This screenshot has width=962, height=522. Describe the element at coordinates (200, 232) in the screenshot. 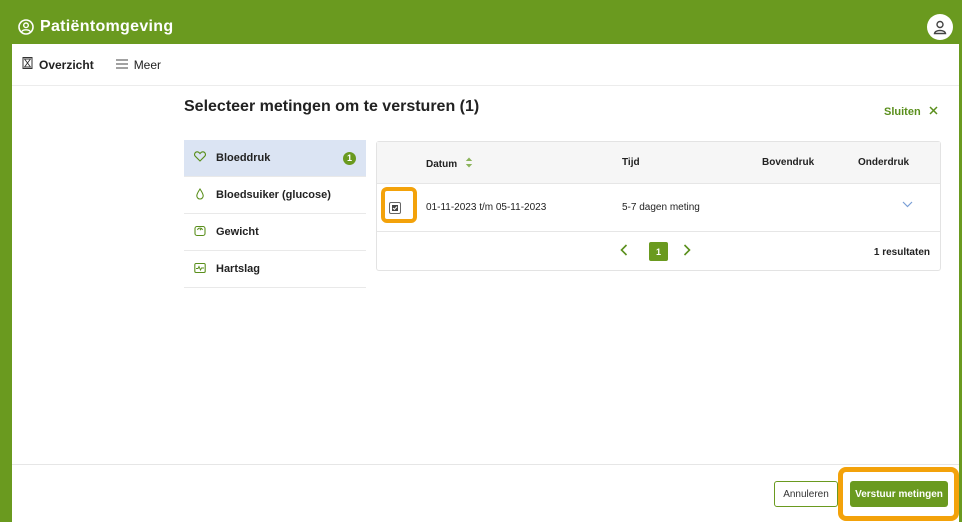

I see `scale-icon` at that location.